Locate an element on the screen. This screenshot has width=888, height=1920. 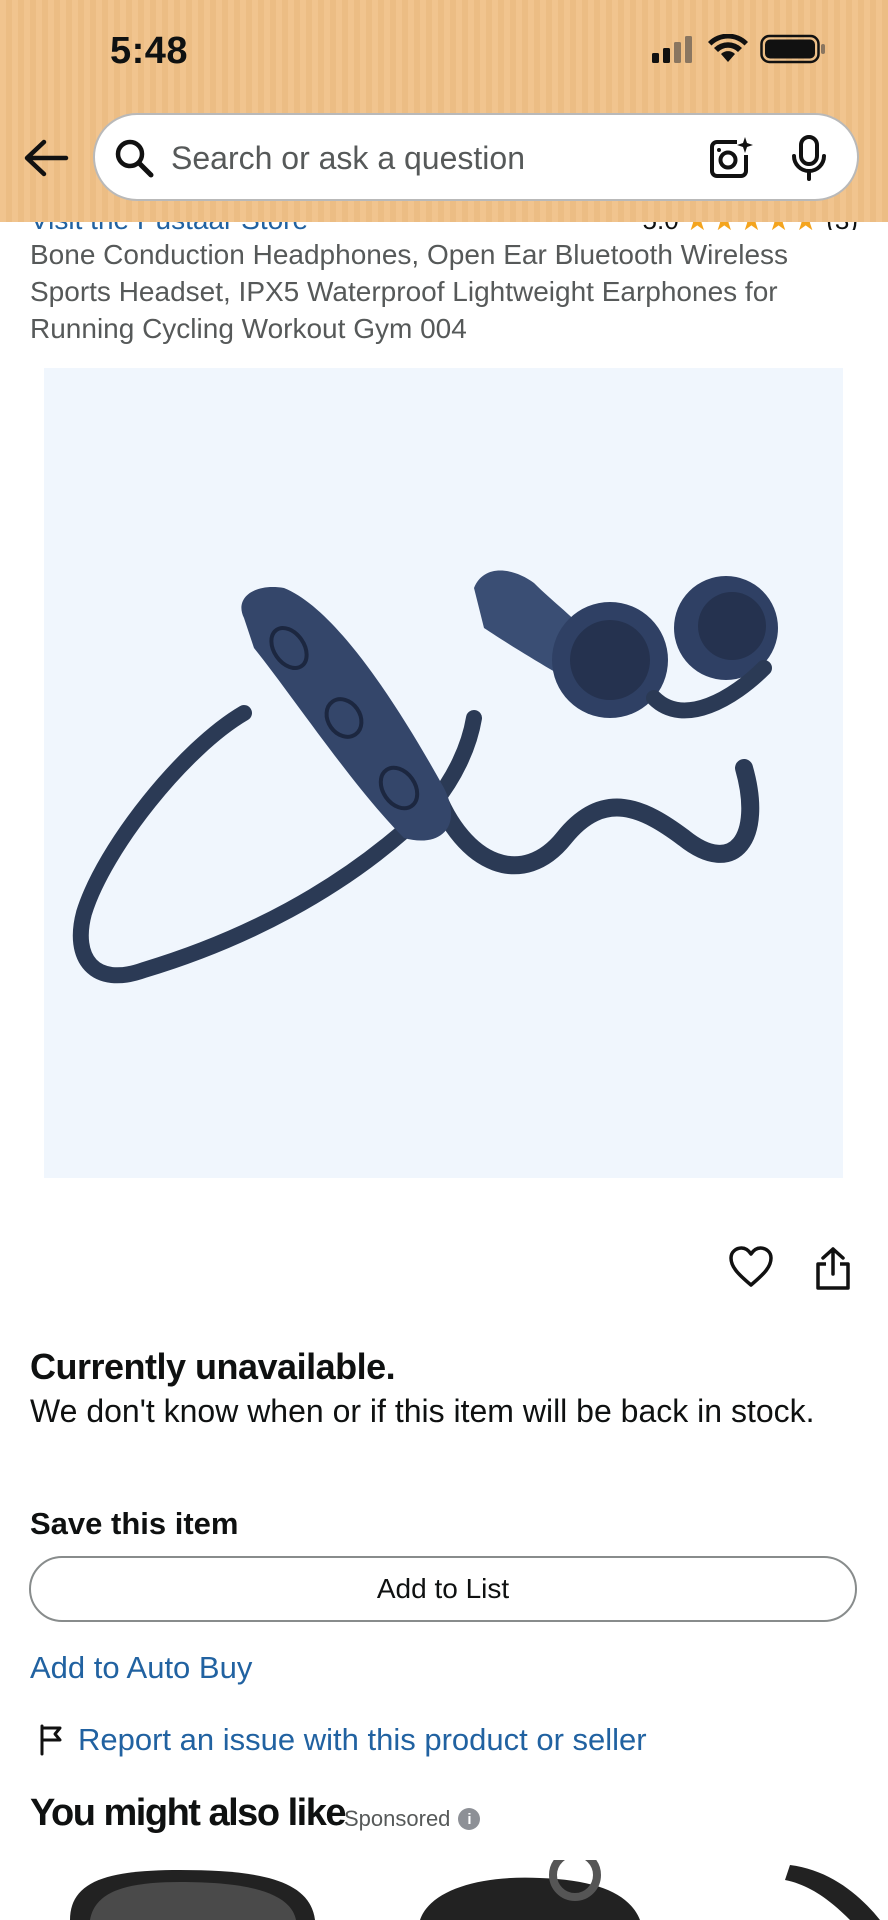
cellular-signal-icon is located at coordinates (672, 49).